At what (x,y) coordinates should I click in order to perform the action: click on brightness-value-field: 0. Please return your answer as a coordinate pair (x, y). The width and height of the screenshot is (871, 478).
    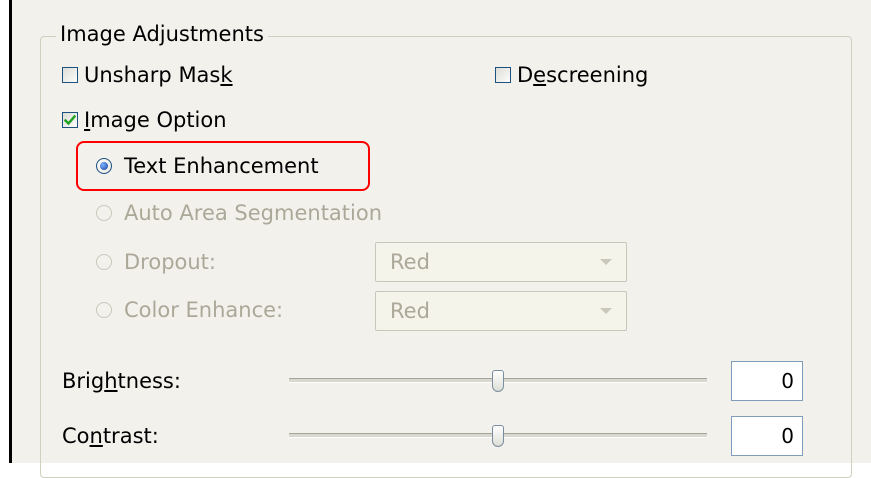
    Looking at the image, I should click on (767, 381).